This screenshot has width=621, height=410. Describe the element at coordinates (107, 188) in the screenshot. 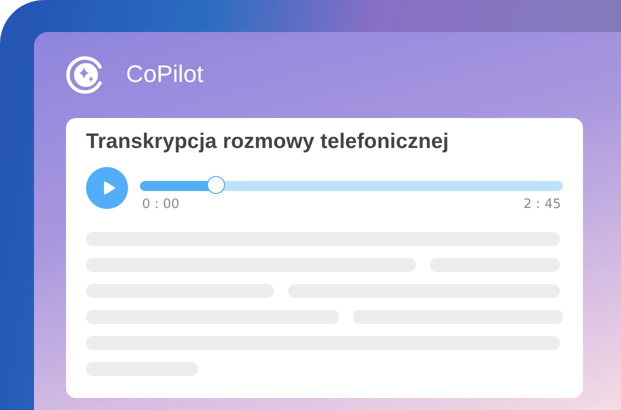

I see `play-button` at that location.